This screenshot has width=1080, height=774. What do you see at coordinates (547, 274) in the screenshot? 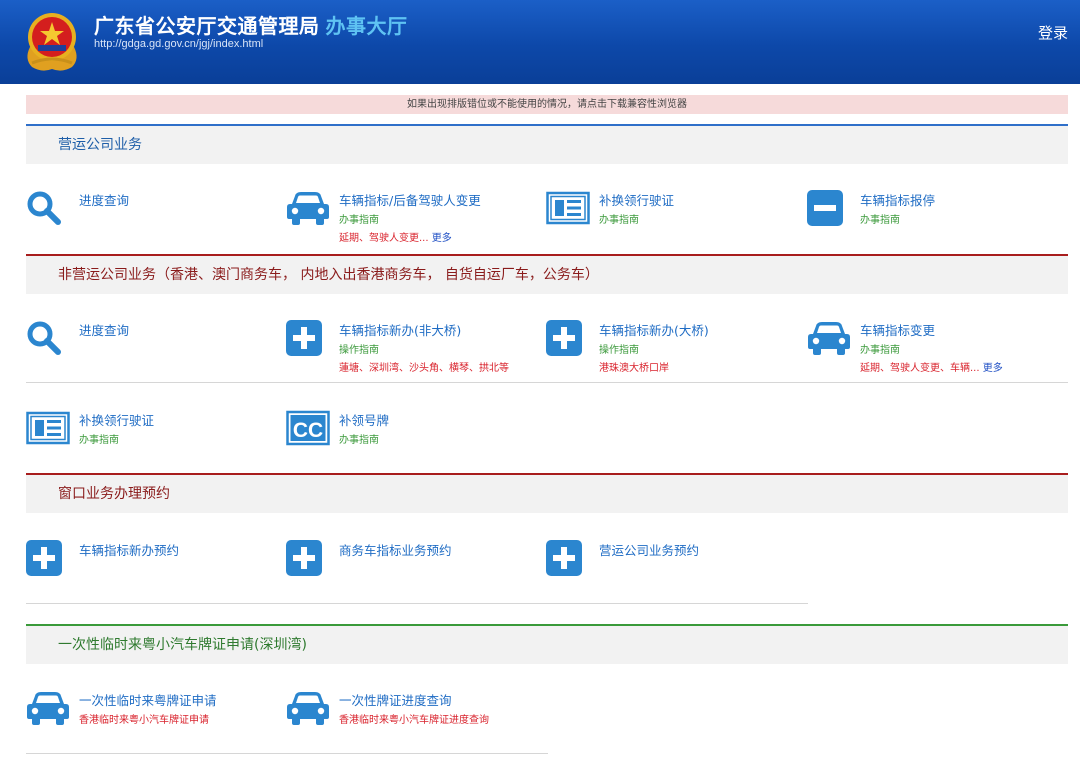
I see `section-heading: 非营运公司业务（香港、澳门商务车， 内地入出香港商务车， 自货自运厂车，公务车）` at bounding box center [547, 274].